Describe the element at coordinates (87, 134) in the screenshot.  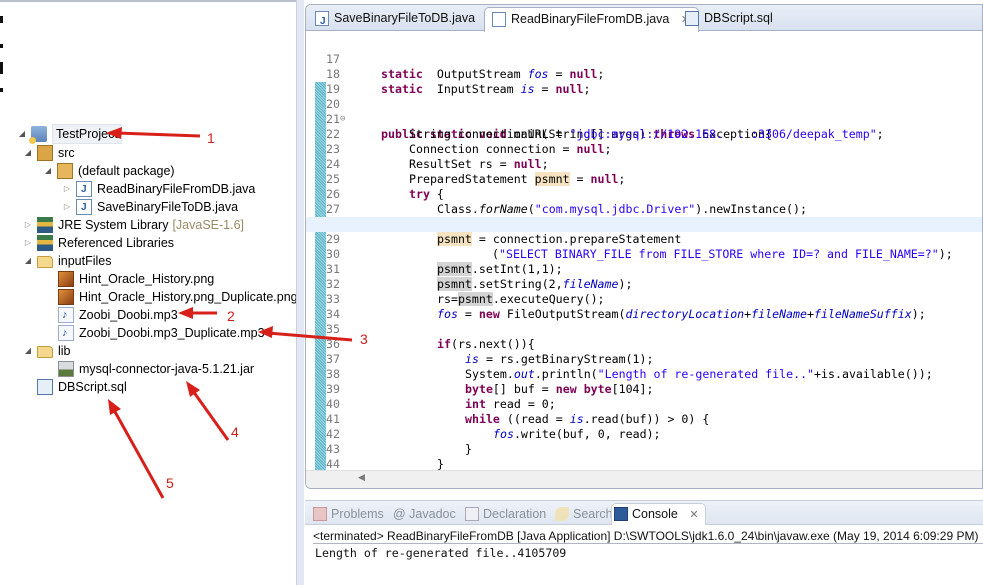
I see `tree-item-label: TestProject` at that location.